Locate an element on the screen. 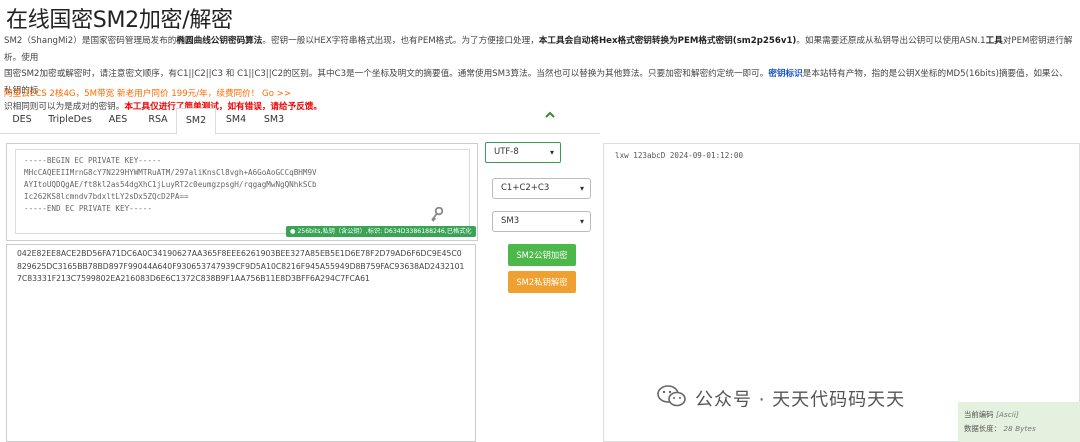 Image resolution: width=1080 pixels, height=442 pixels. tab-rsa: RSA is located at coordinates (158, 120).